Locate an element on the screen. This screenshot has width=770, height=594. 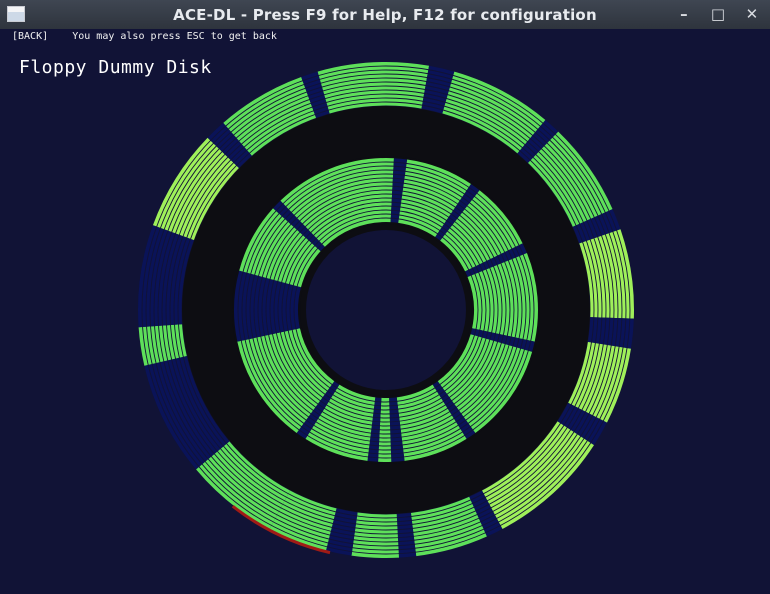
window-icon is located at coordinates (16, 14).